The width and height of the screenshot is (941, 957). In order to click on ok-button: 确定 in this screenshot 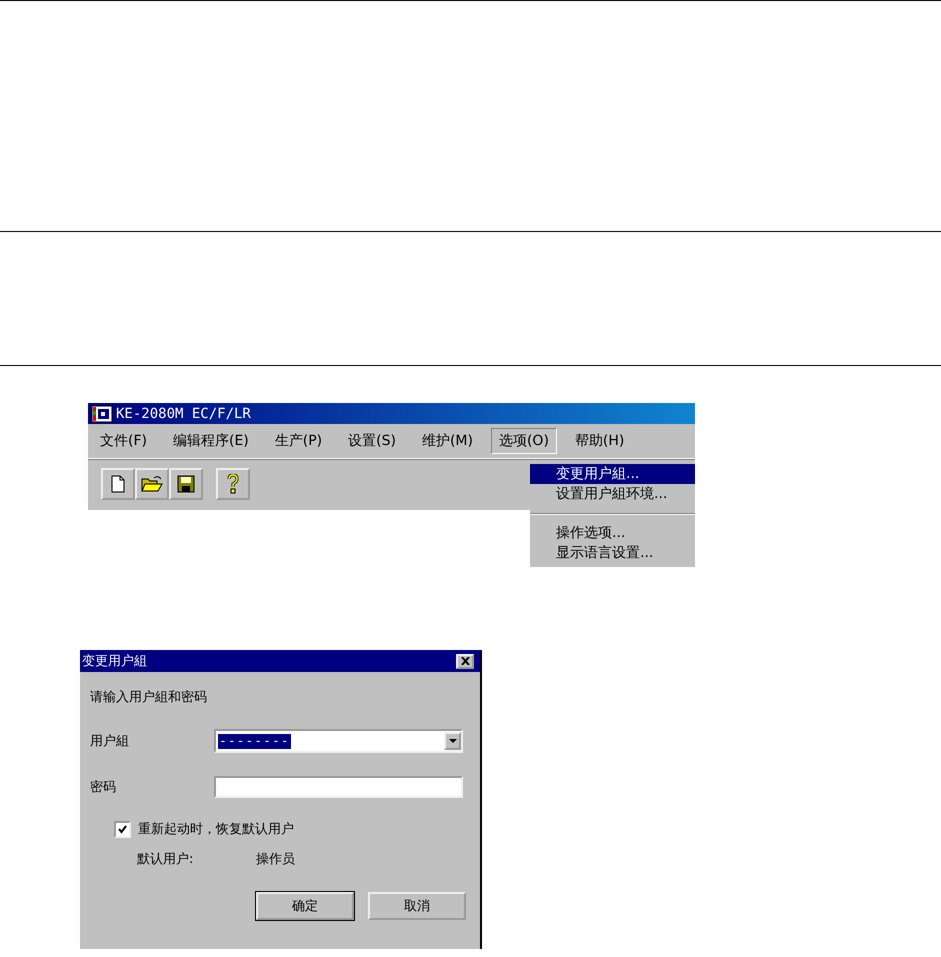, I will do `click(305, 906)`.